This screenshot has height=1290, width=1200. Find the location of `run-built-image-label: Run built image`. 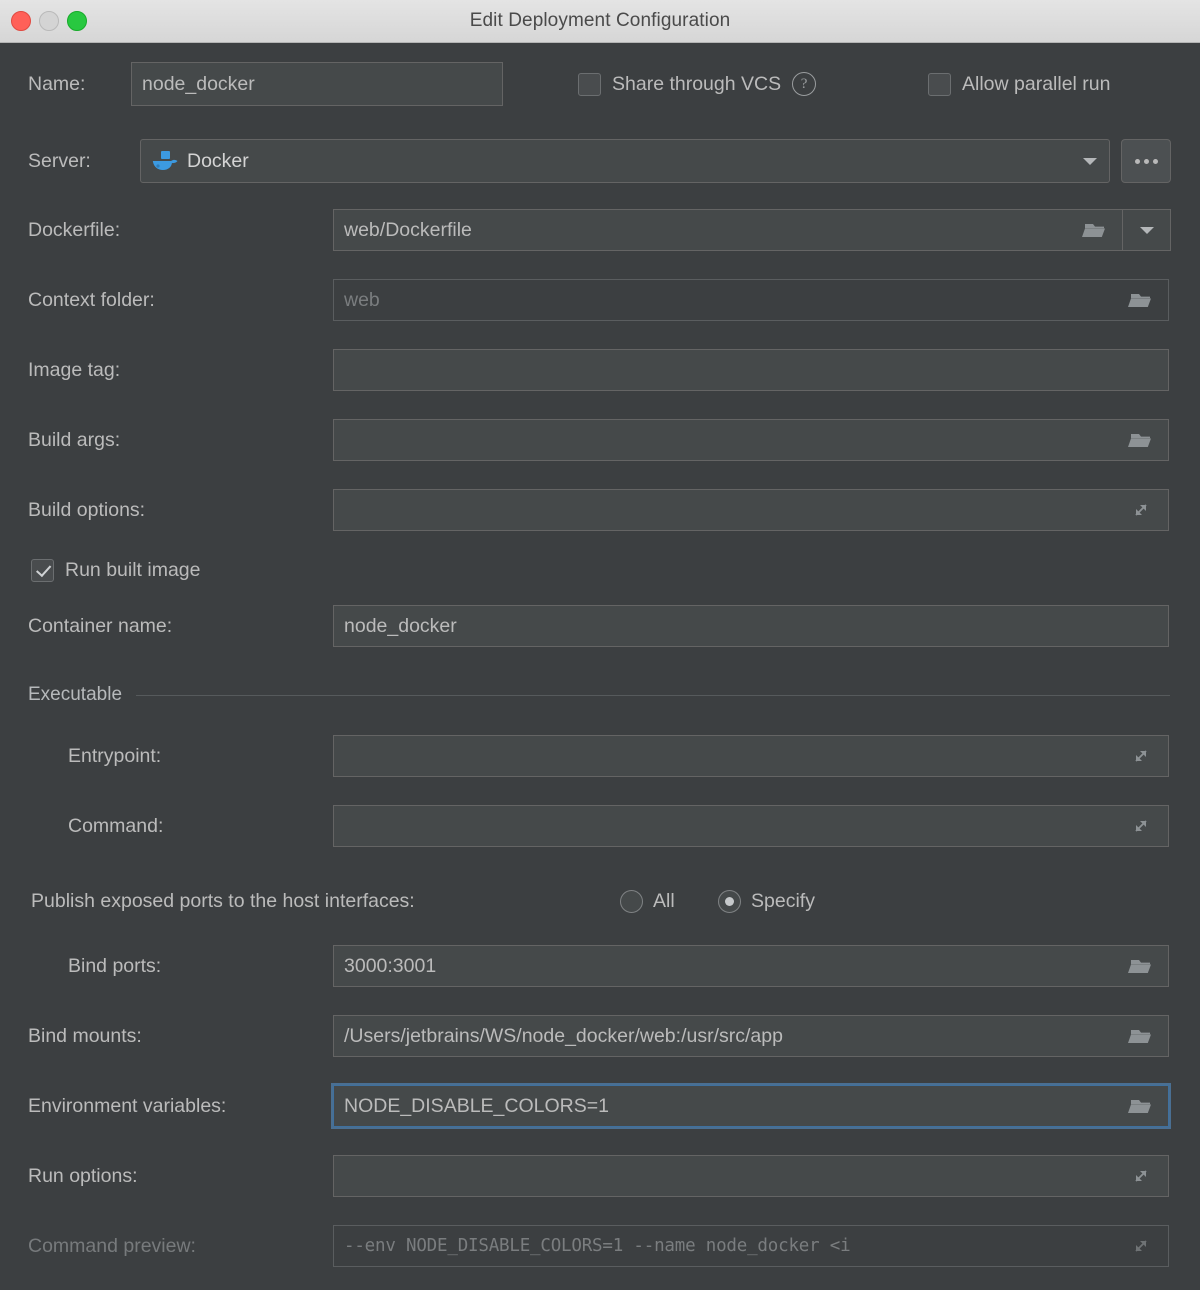

run-built-image-label: Run built image is located at coordinates (133, 569).